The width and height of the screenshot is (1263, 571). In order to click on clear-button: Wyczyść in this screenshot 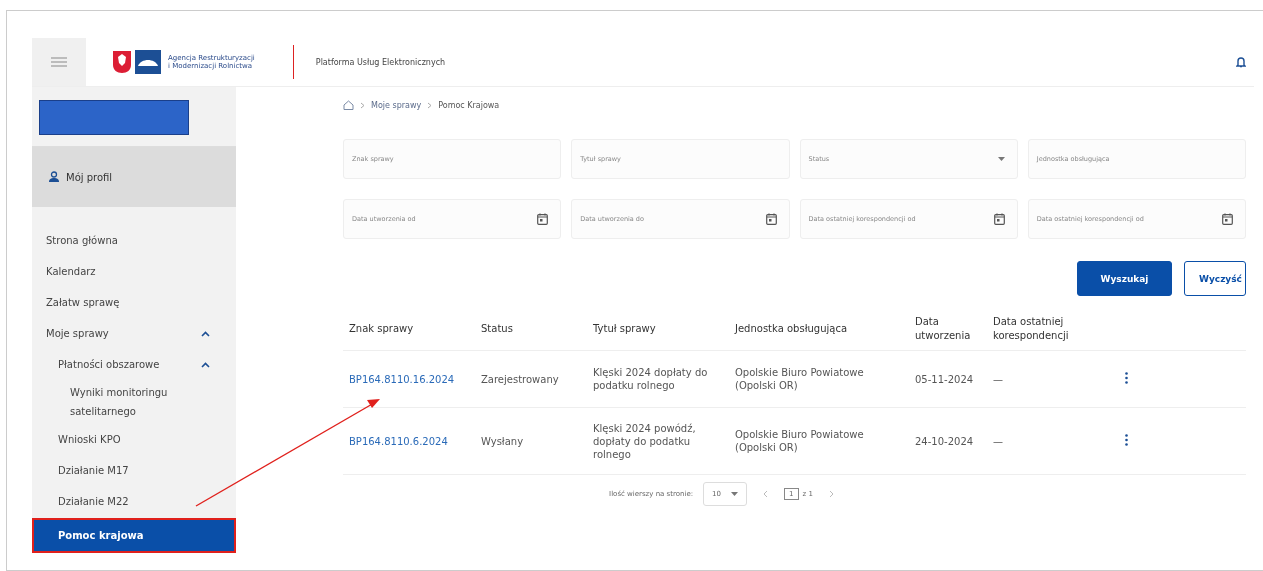, I will do `click(1215, 278)`.